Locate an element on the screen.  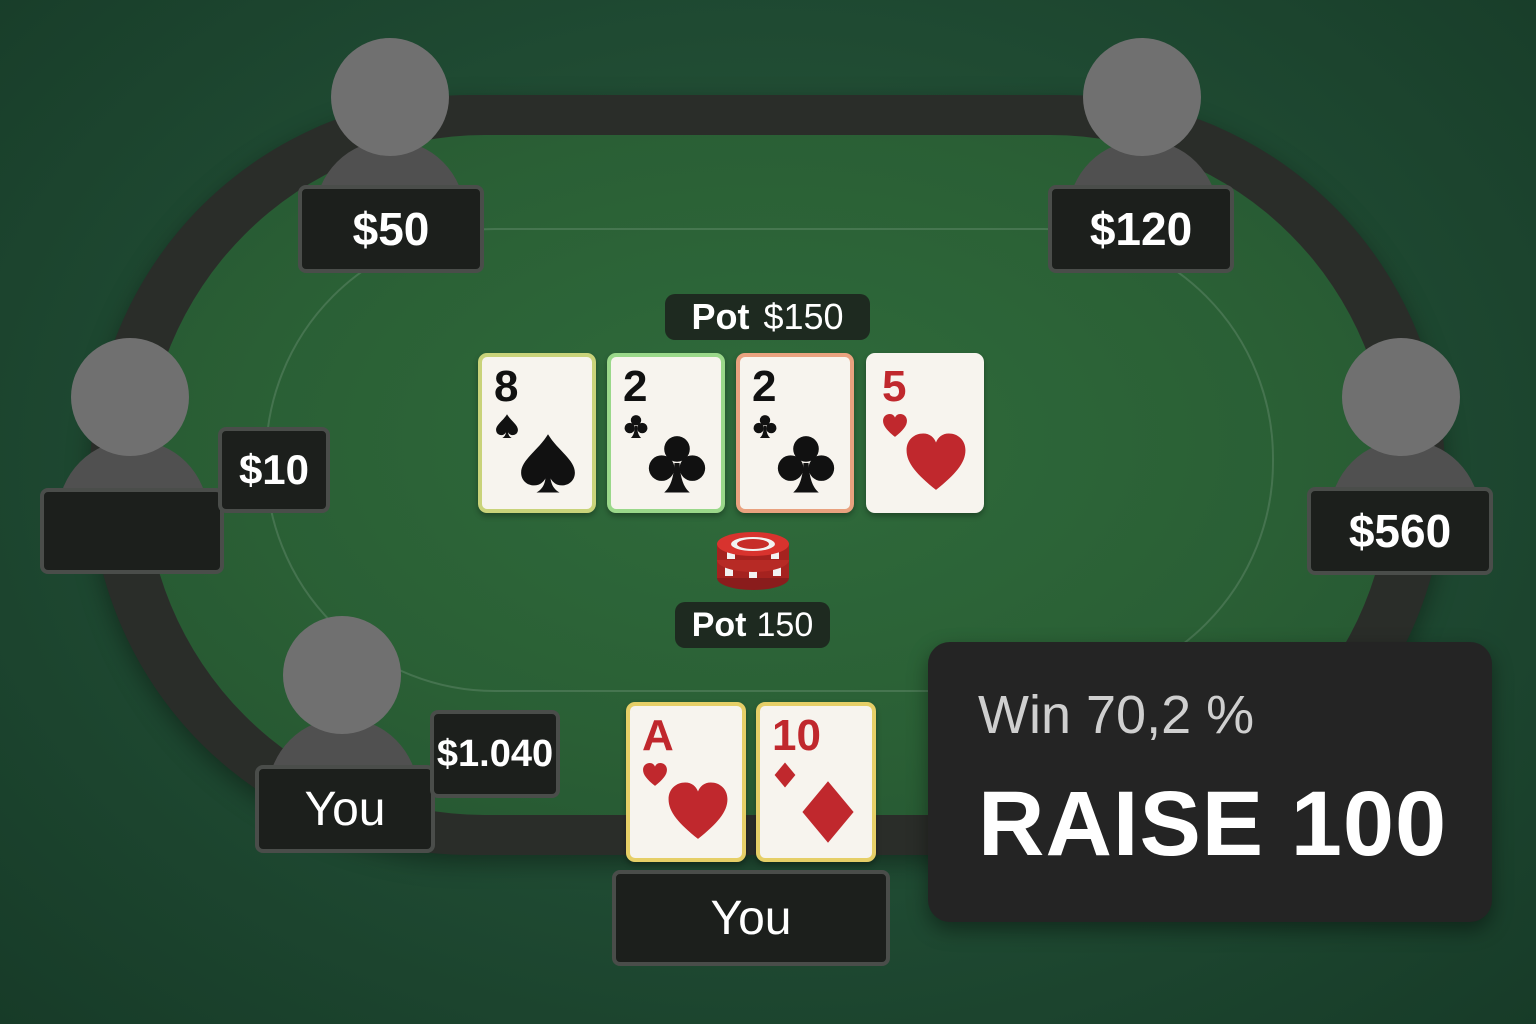
hero-card: A is located at coordinates (686, 782).